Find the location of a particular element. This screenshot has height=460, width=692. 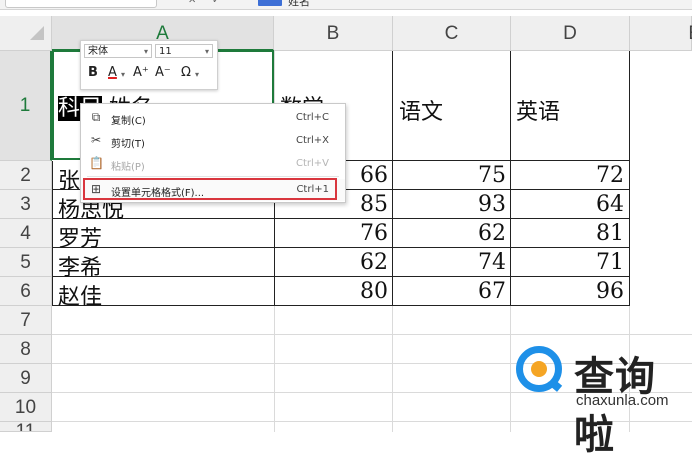

cell-c1: 语文 is located at coordinates (421, 110).